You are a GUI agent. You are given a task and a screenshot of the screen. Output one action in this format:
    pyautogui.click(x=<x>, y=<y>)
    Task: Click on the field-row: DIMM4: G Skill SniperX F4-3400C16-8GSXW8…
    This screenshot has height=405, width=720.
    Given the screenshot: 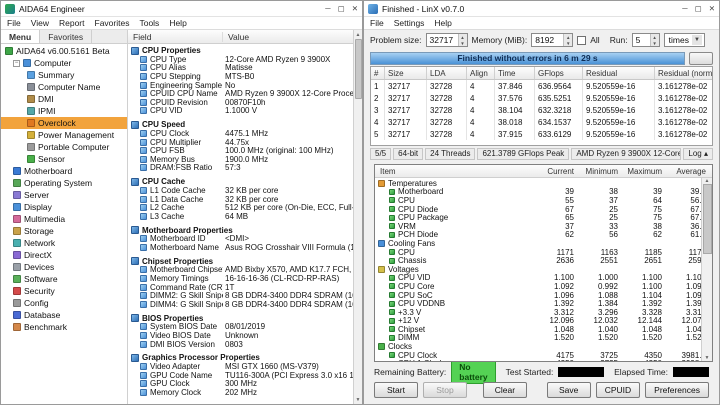 What is the action you would take?
    pyautogui.click(x=240, y=304)
    